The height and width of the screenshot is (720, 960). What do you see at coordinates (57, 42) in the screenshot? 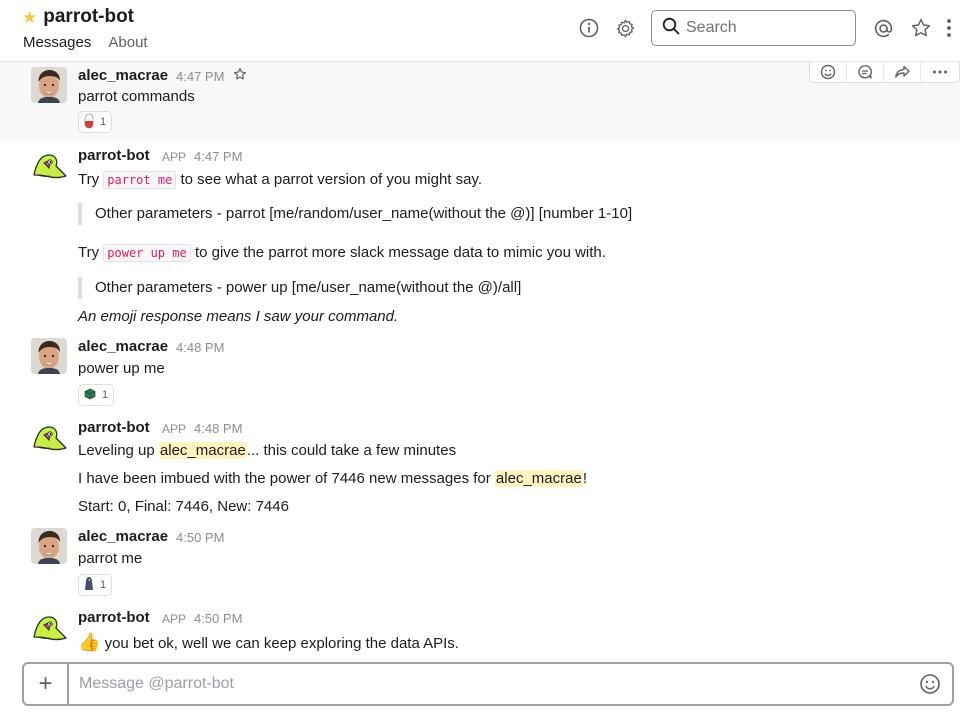
I see `tab-messages: Messages` at bounding box center [57, 42].